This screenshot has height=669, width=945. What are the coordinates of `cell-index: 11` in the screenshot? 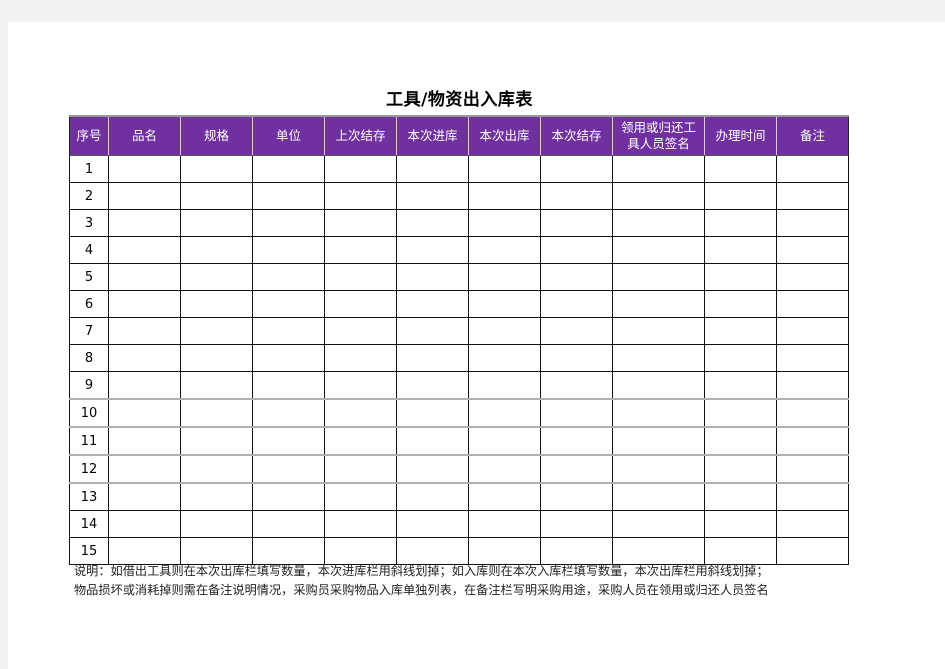 It's located at (89, 441).